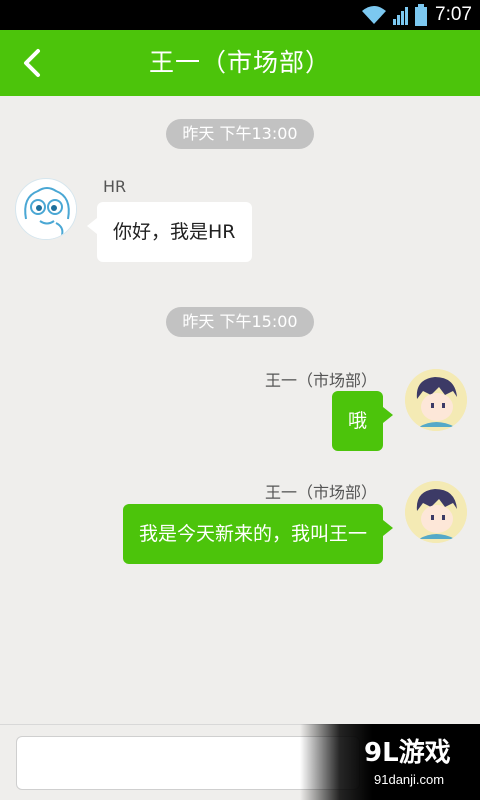 The width and height of the screenshot is (480, 800). I want to click on signal-icon, so click(401, 16).